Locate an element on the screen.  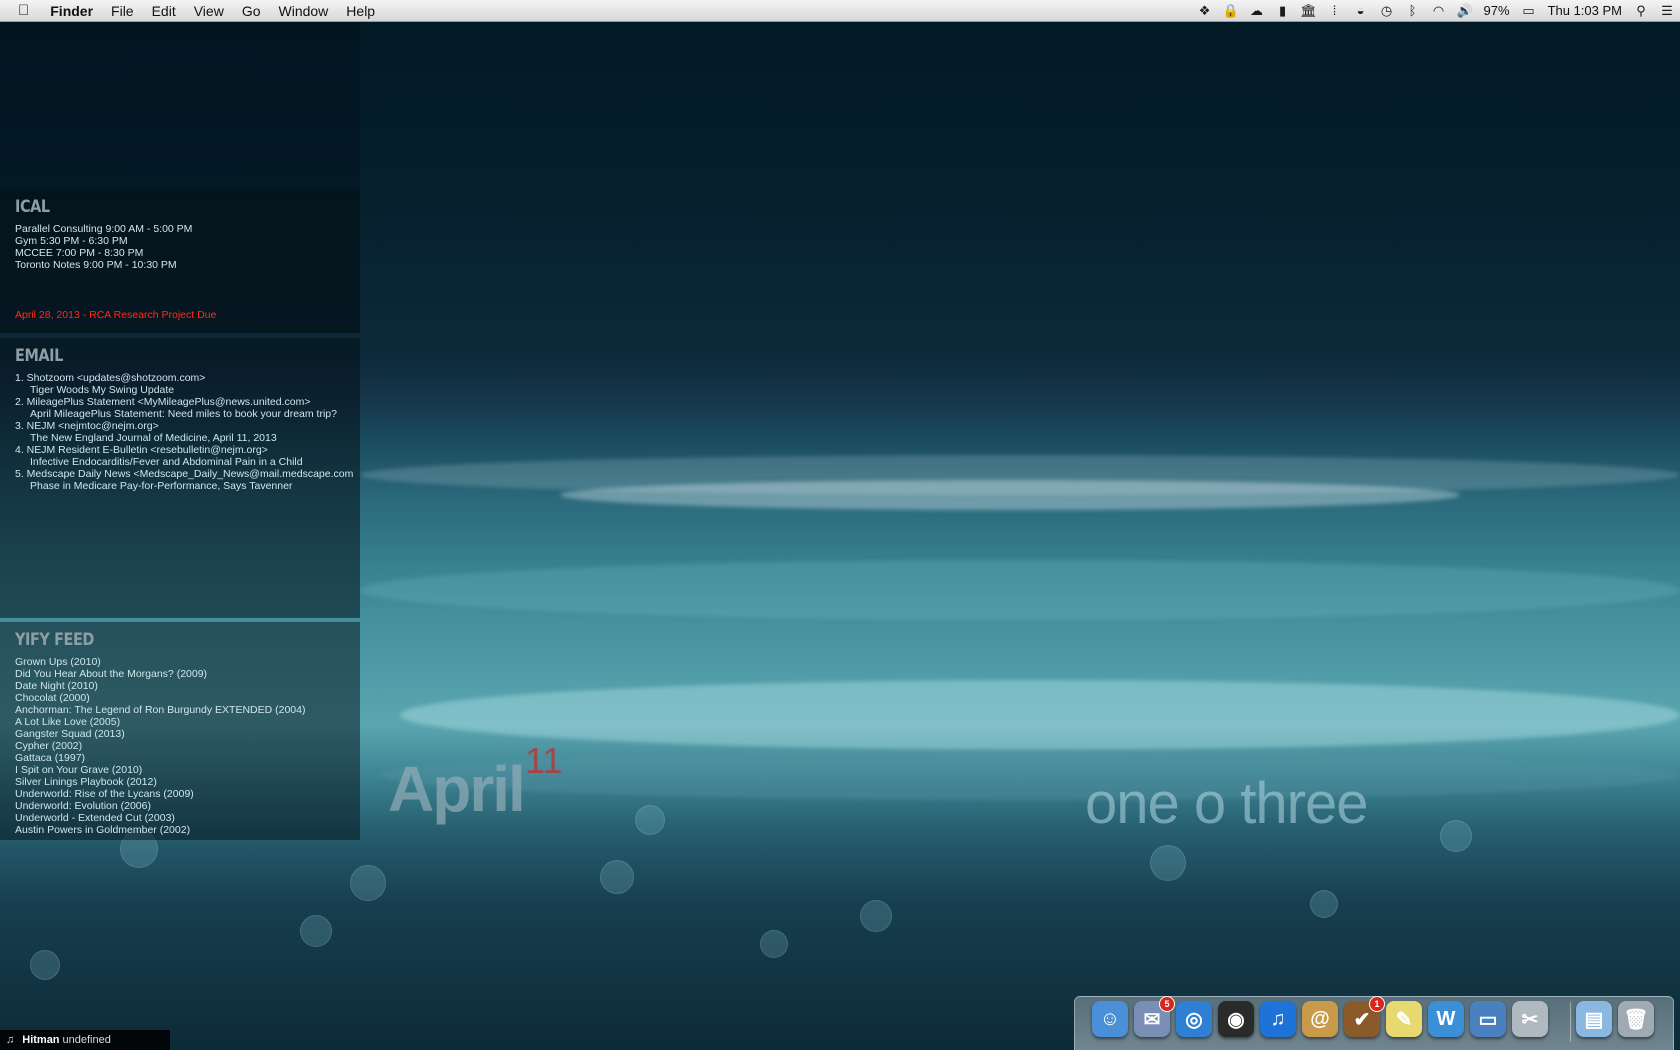
ical-event: MCCEE 7:00 PM - 8:30 PM is located at coordinates (79, 253).